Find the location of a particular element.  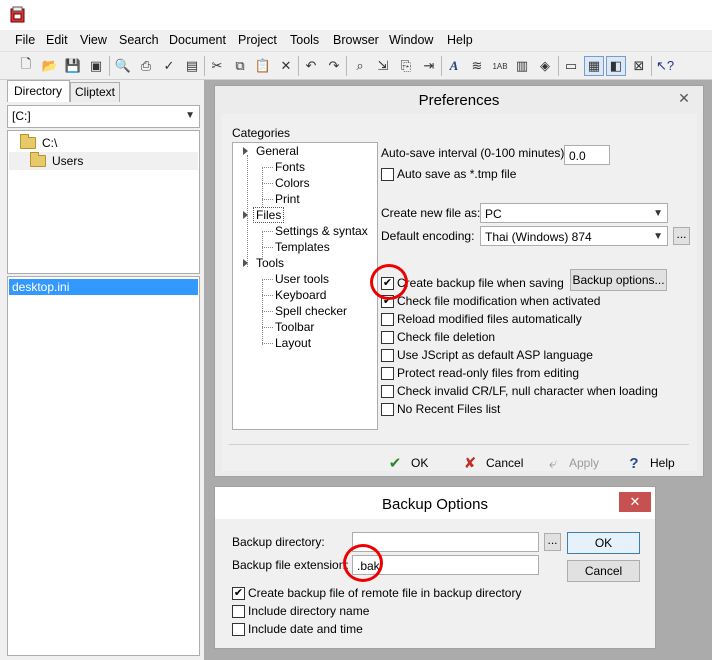

tab-cliptext: Cliptext is located at coordinates (95, 92).